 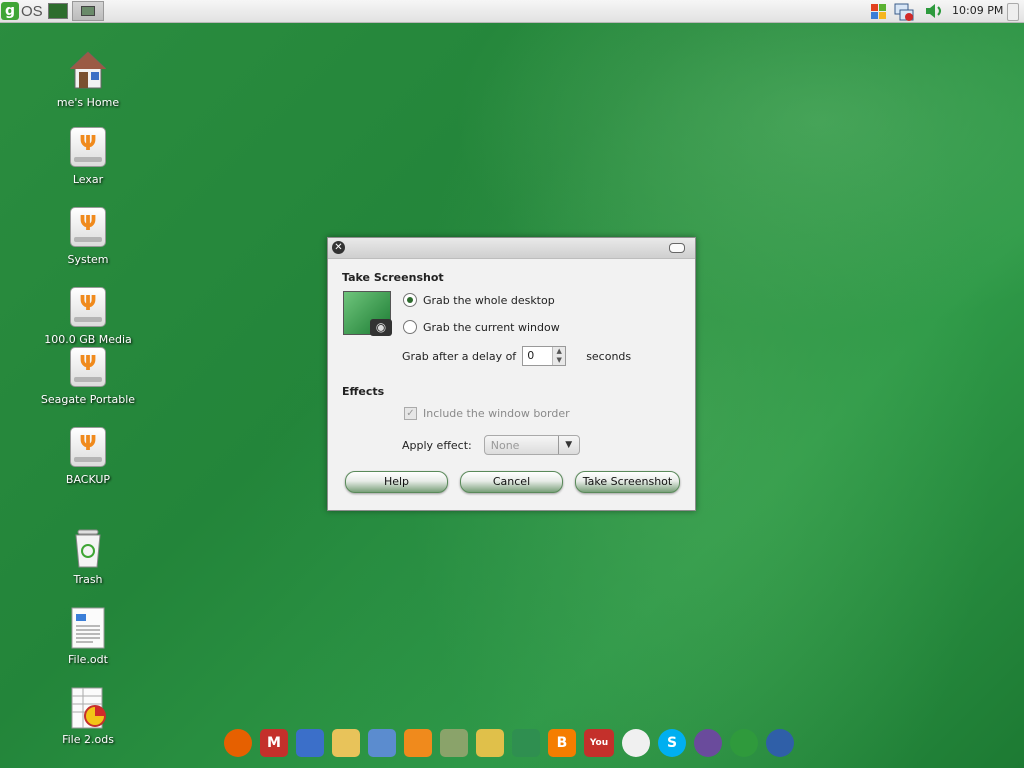 I want to click on delay-row: Grab after a delay of 0 ▲ ▼ seconds, so click(x=516, y=356).